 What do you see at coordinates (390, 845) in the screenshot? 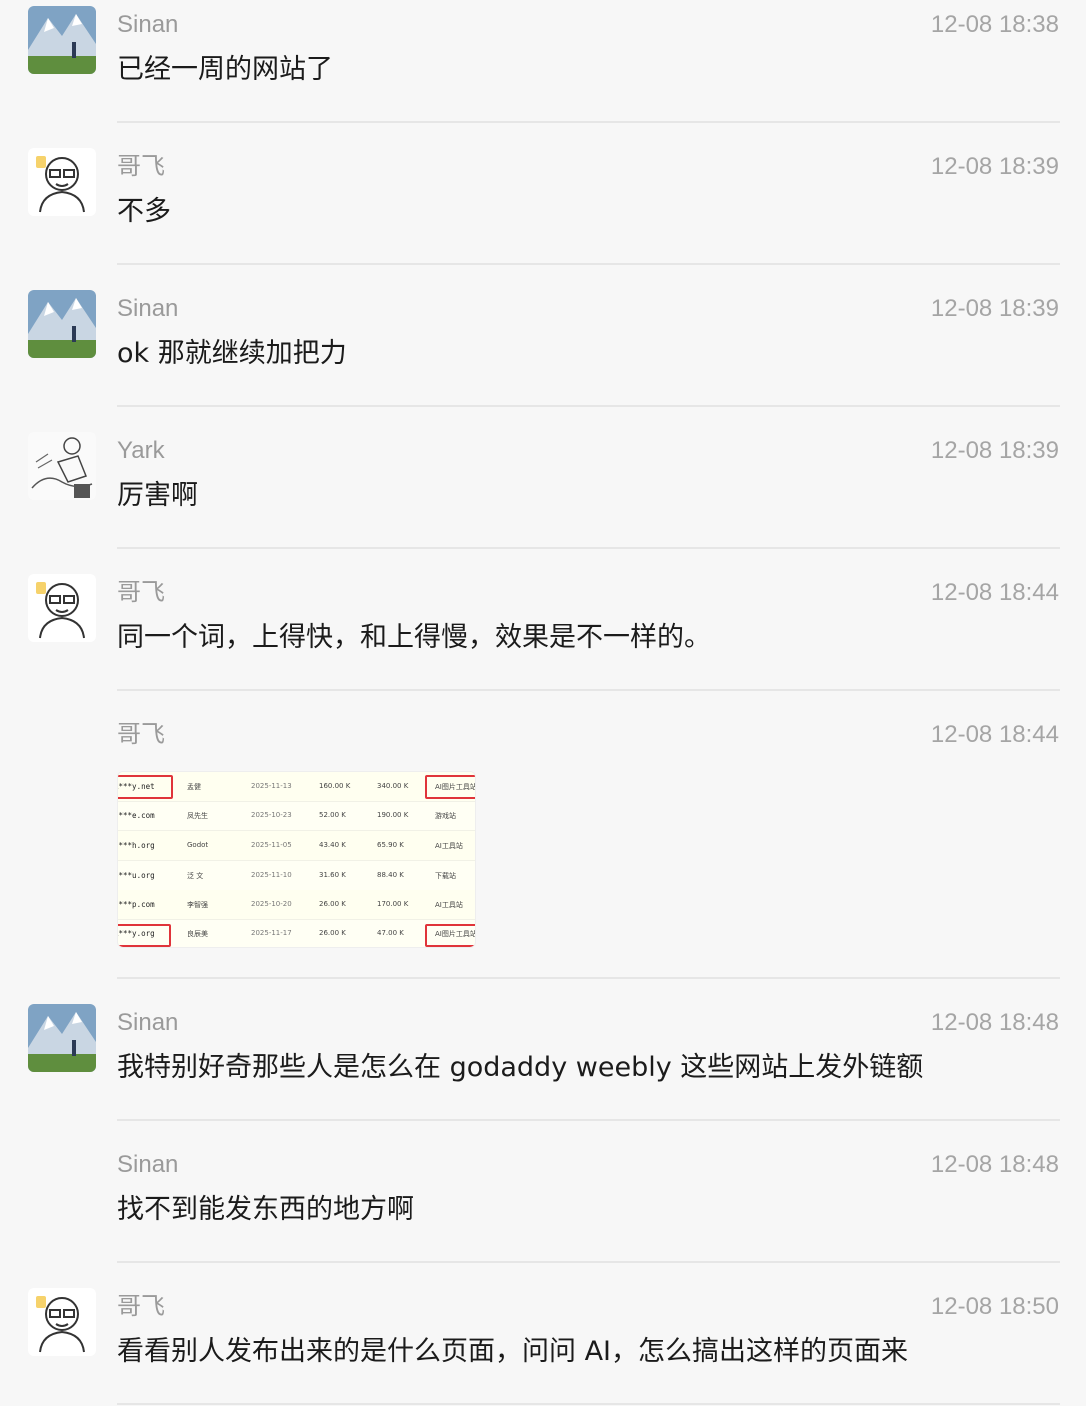
I see `value-cell: 65.90 K` at bounding box center [390, 845].